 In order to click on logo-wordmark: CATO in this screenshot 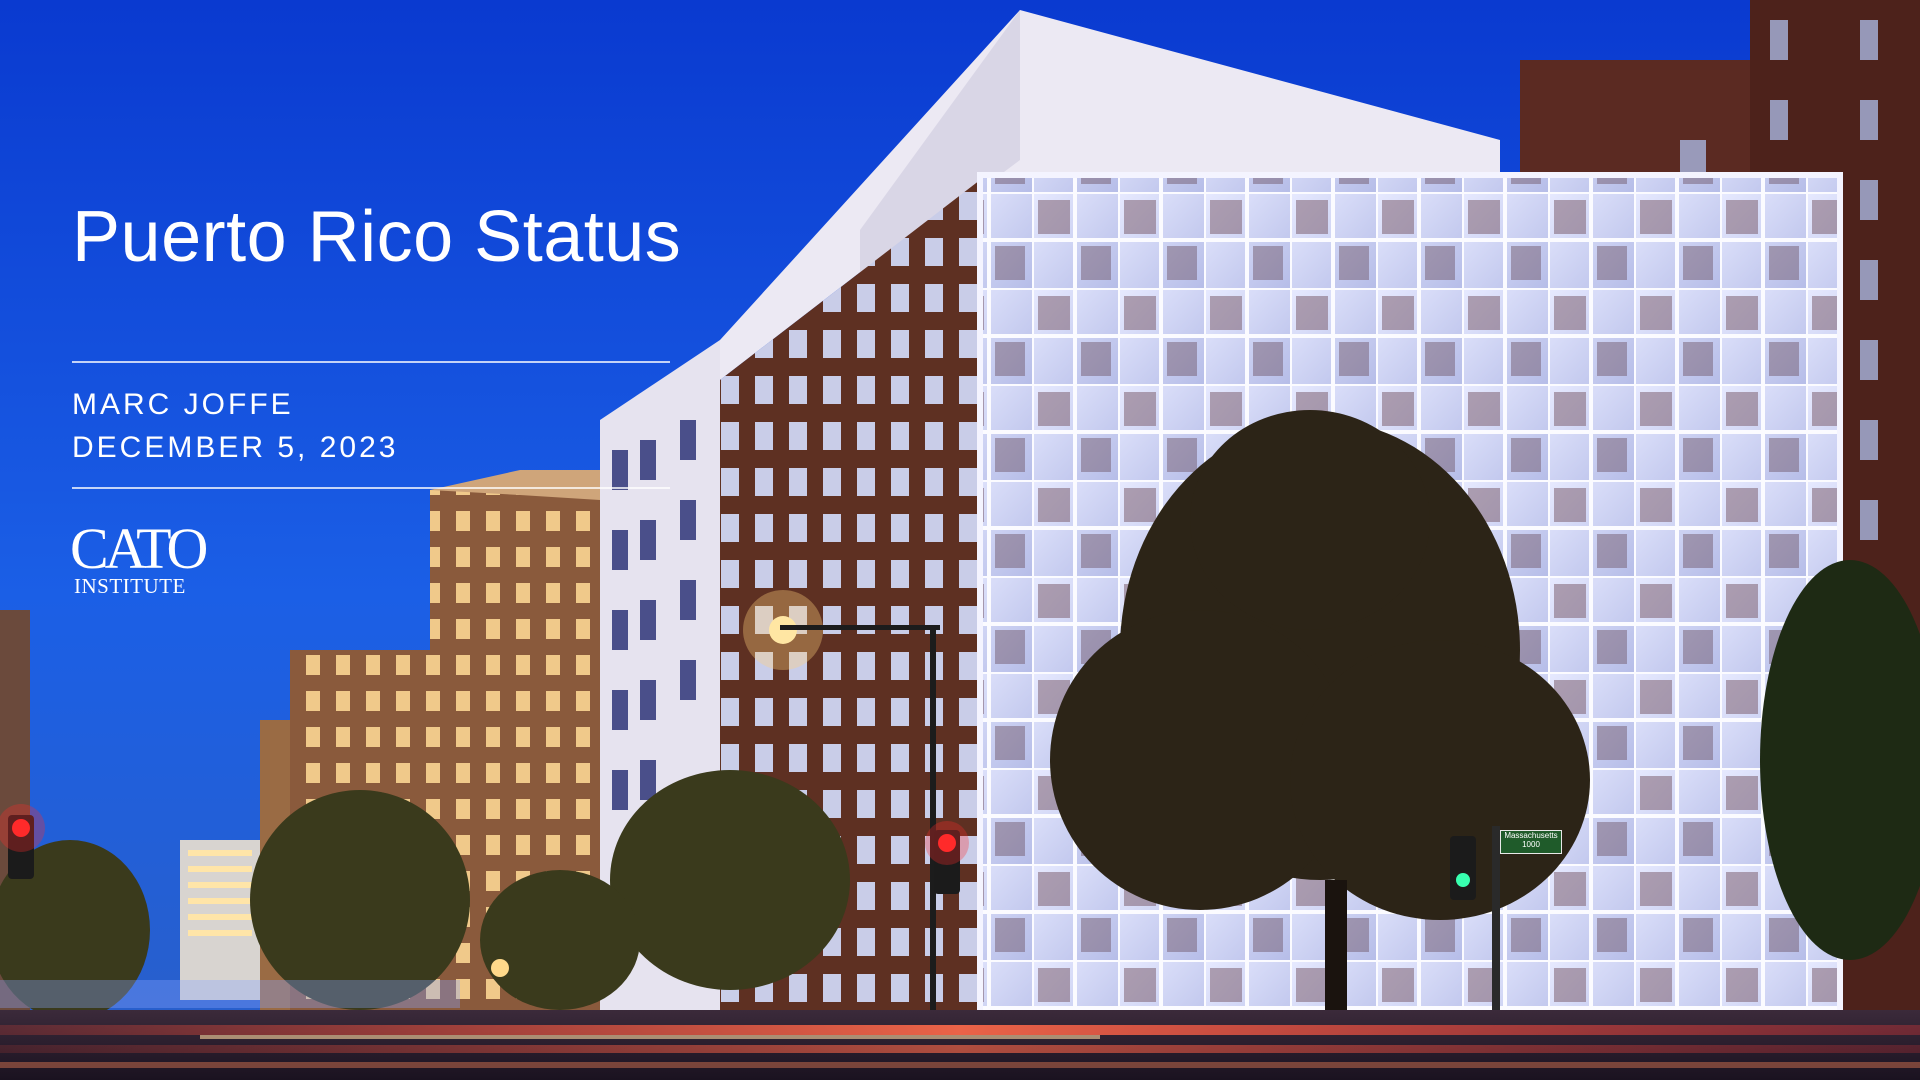, I will do `click(139, 548)`.